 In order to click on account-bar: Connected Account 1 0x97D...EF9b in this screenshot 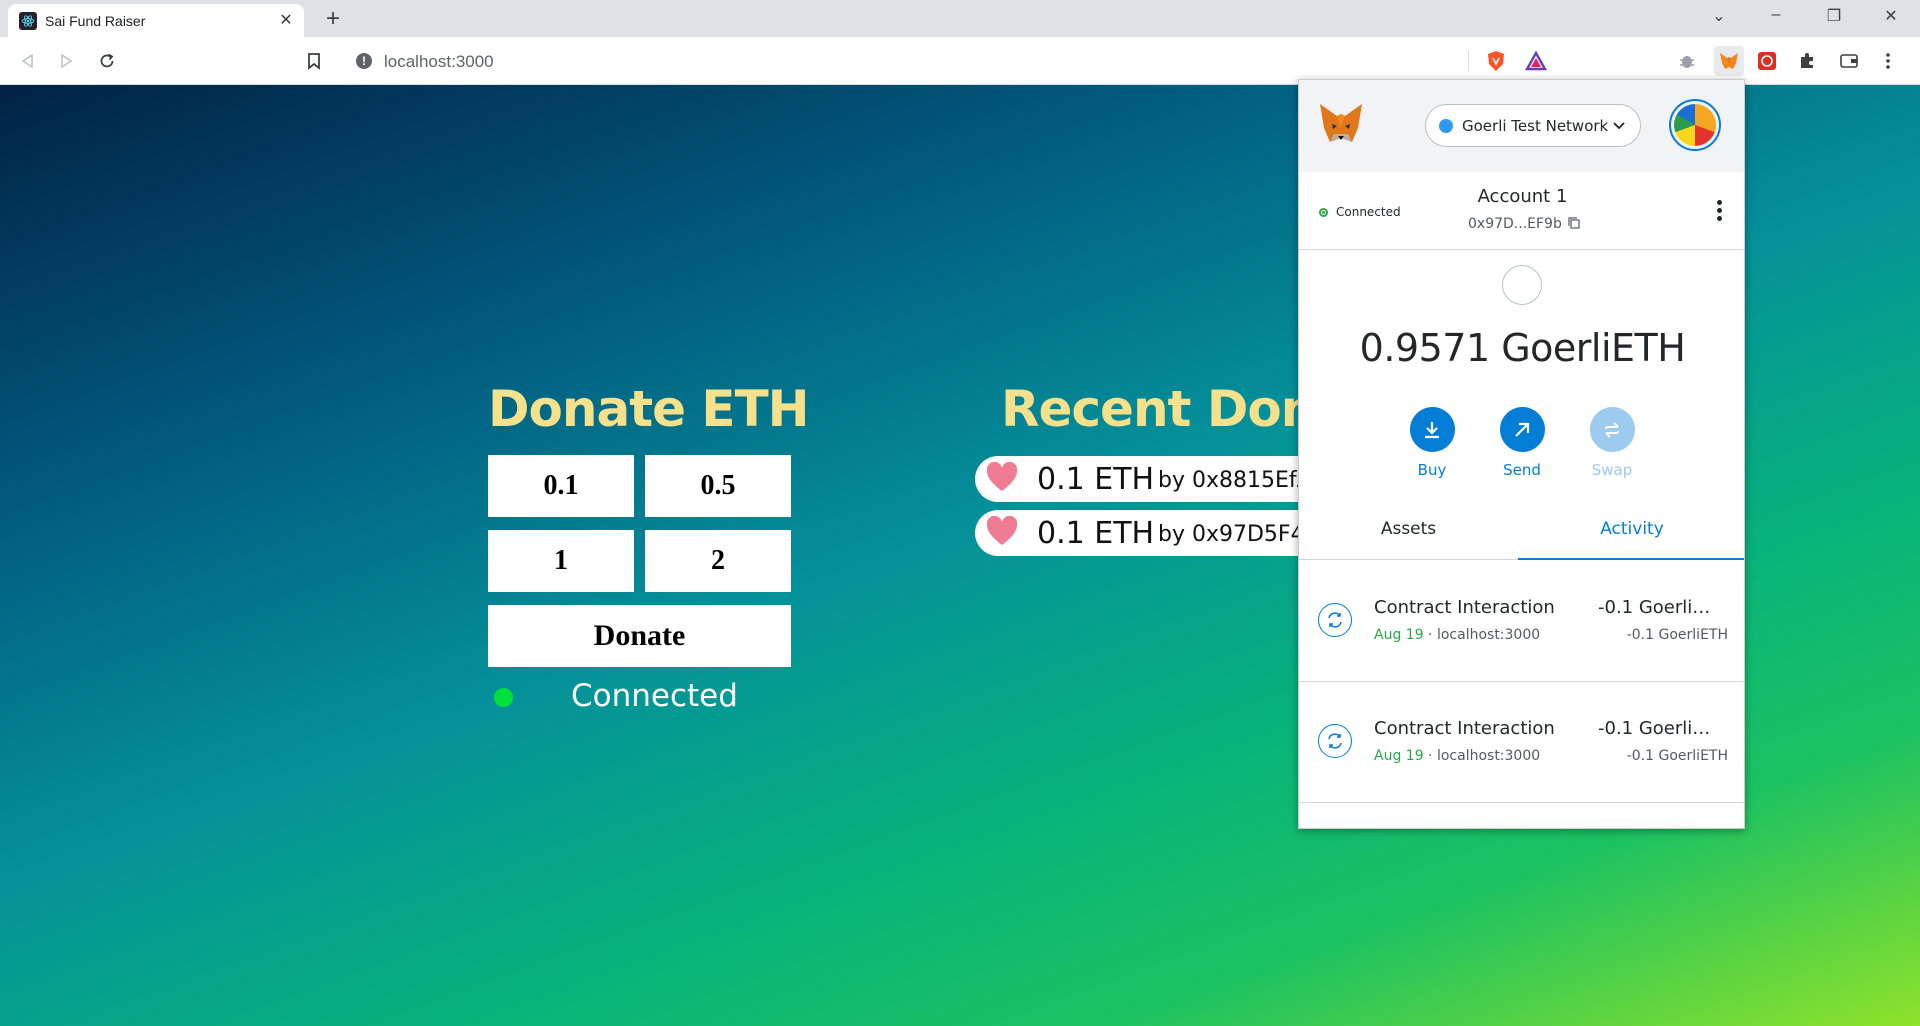, I will do `click(1521, 211)`.